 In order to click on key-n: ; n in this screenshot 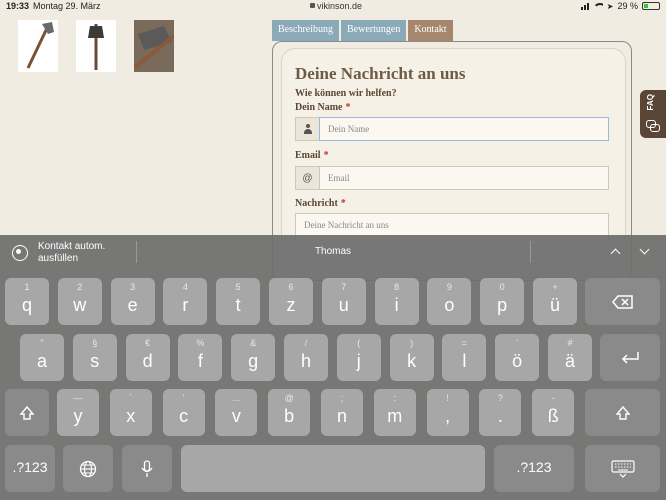, I will do `click(342, 412)`.